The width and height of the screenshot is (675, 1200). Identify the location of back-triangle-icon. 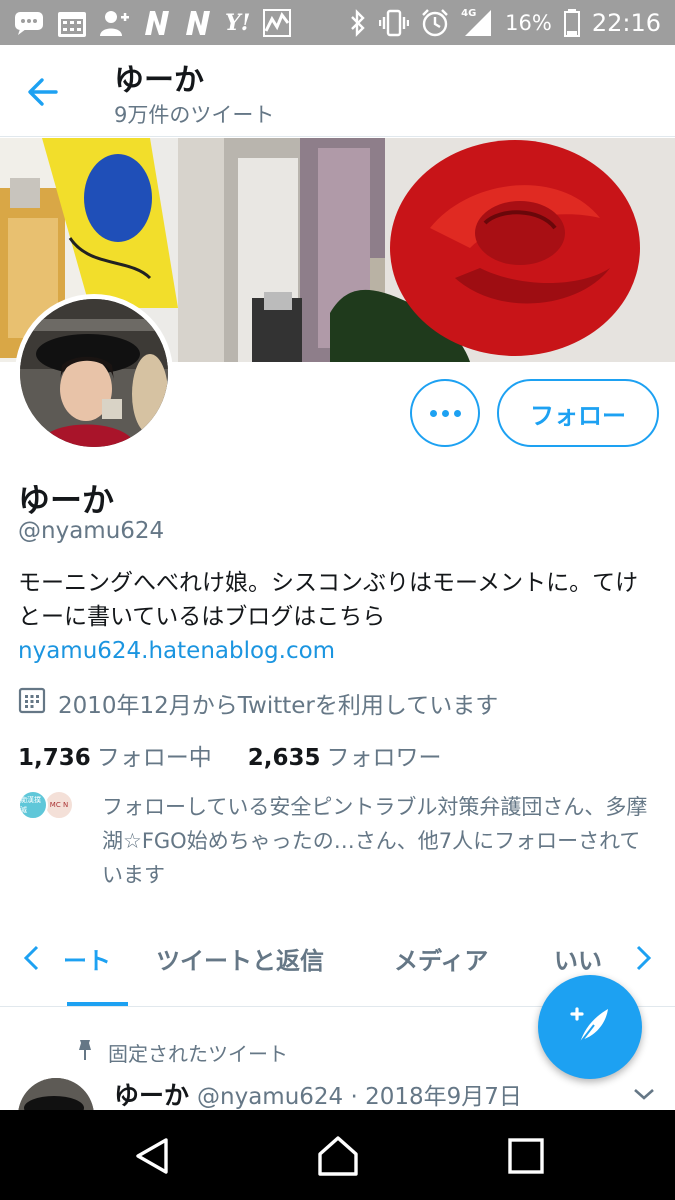
(152, 1156).